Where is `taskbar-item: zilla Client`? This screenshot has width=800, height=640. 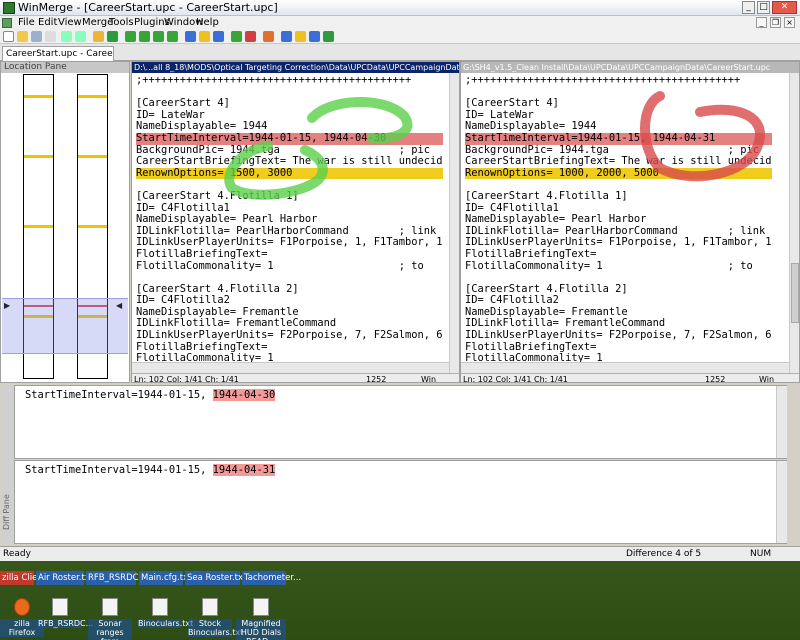 taskbar-item: zilla Client is located at coordinates (23, 578).